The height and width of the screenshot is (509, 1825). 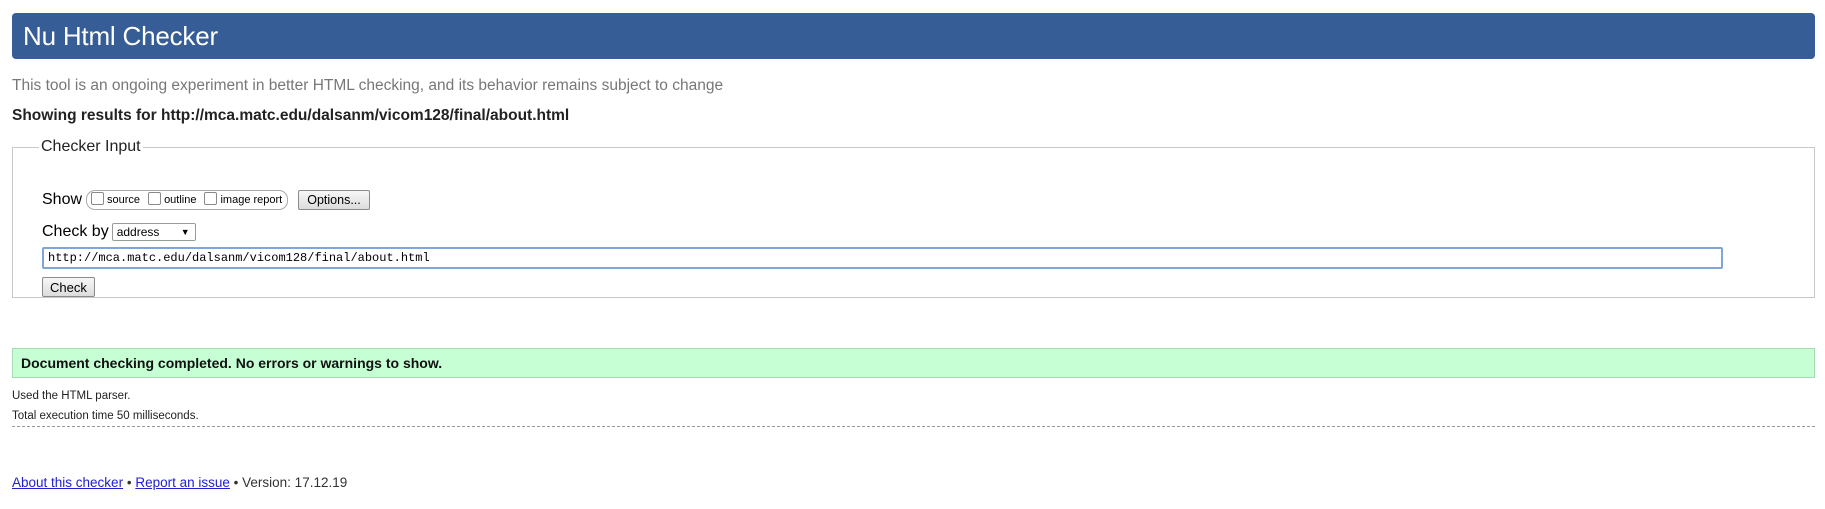 I want to click on about-checker-link: About this checker, so click(x=67, y=482).